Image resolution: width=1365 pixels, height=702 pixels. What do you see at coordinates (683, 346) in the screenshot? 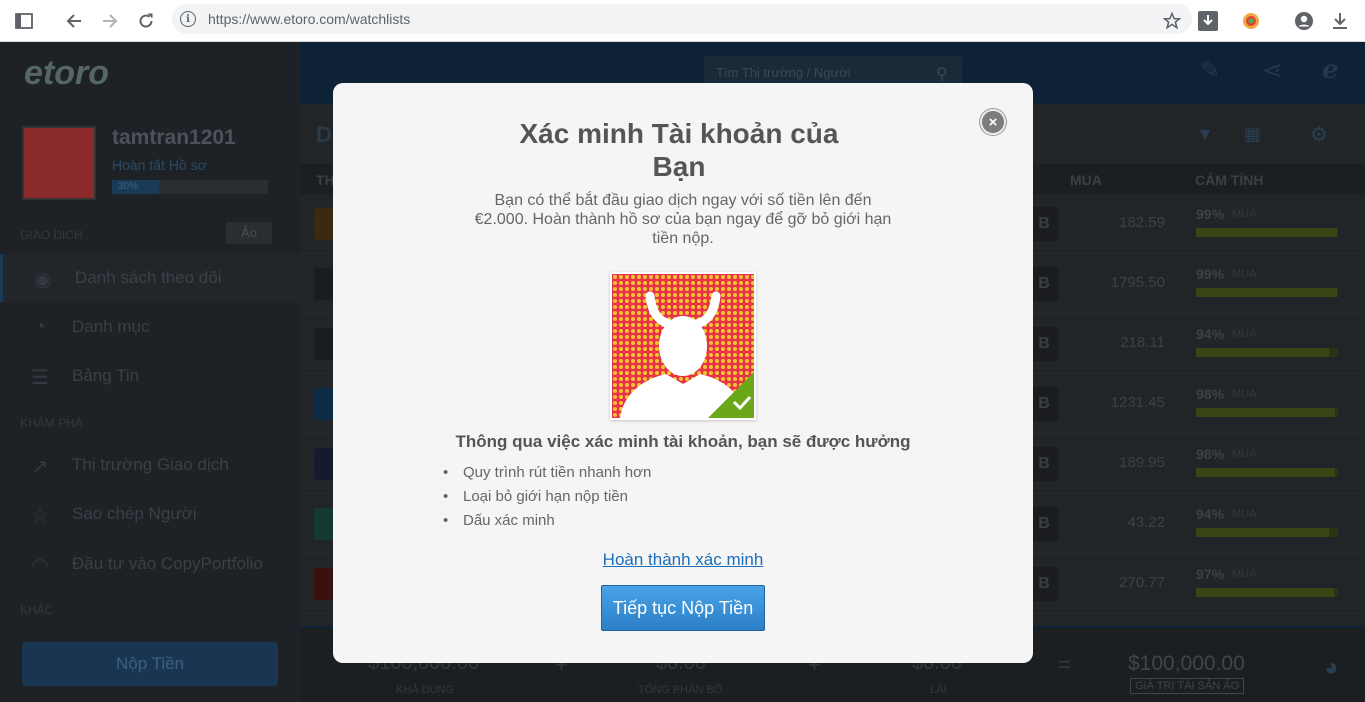
I see `verified-avatar-image` at bounding box center [683, 346].